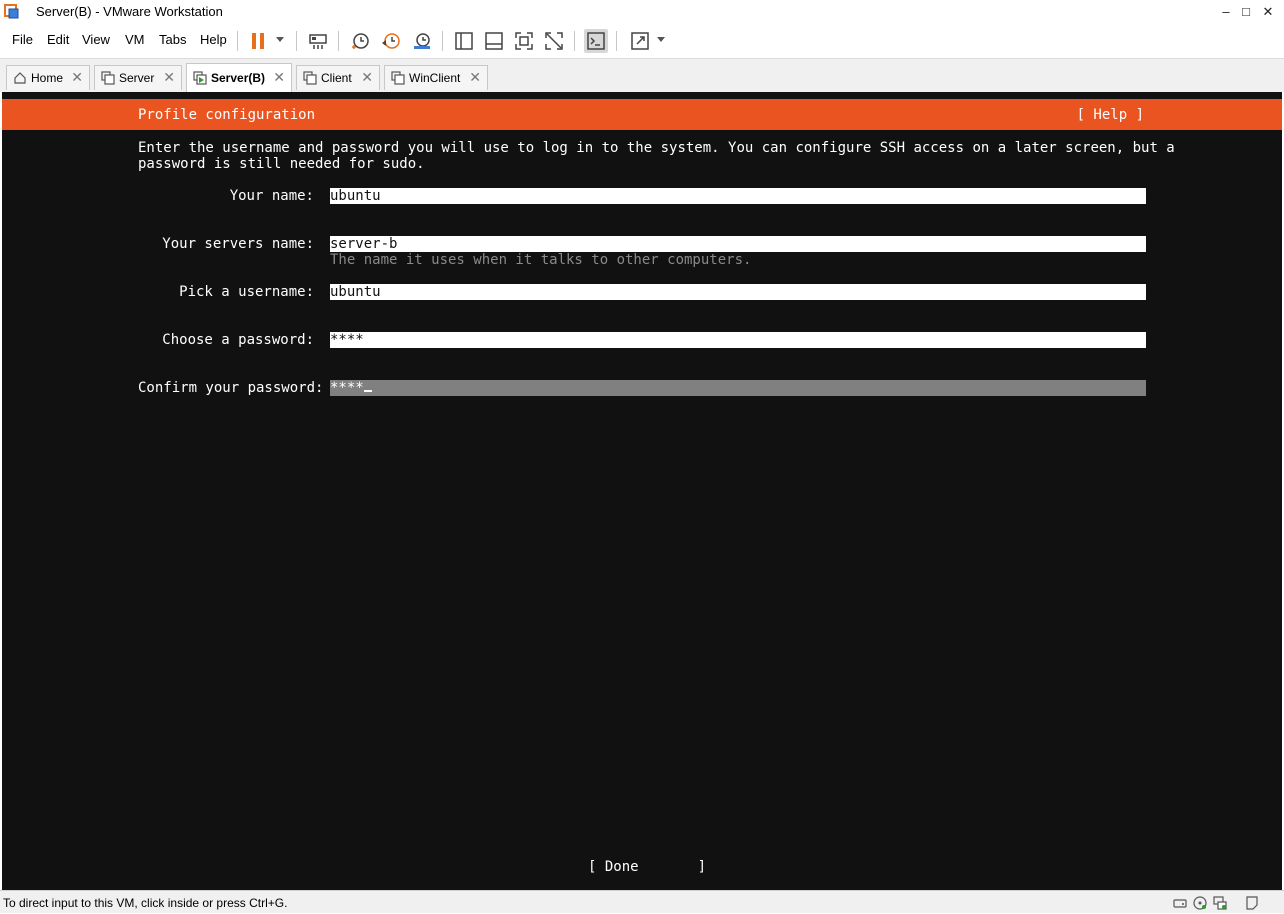 This screenshot has height=914, width=1284. Describe the element at coordinates (129, 11) in the screenshot. I see `window-title: Server(B) - VMware Workstation` at that location.